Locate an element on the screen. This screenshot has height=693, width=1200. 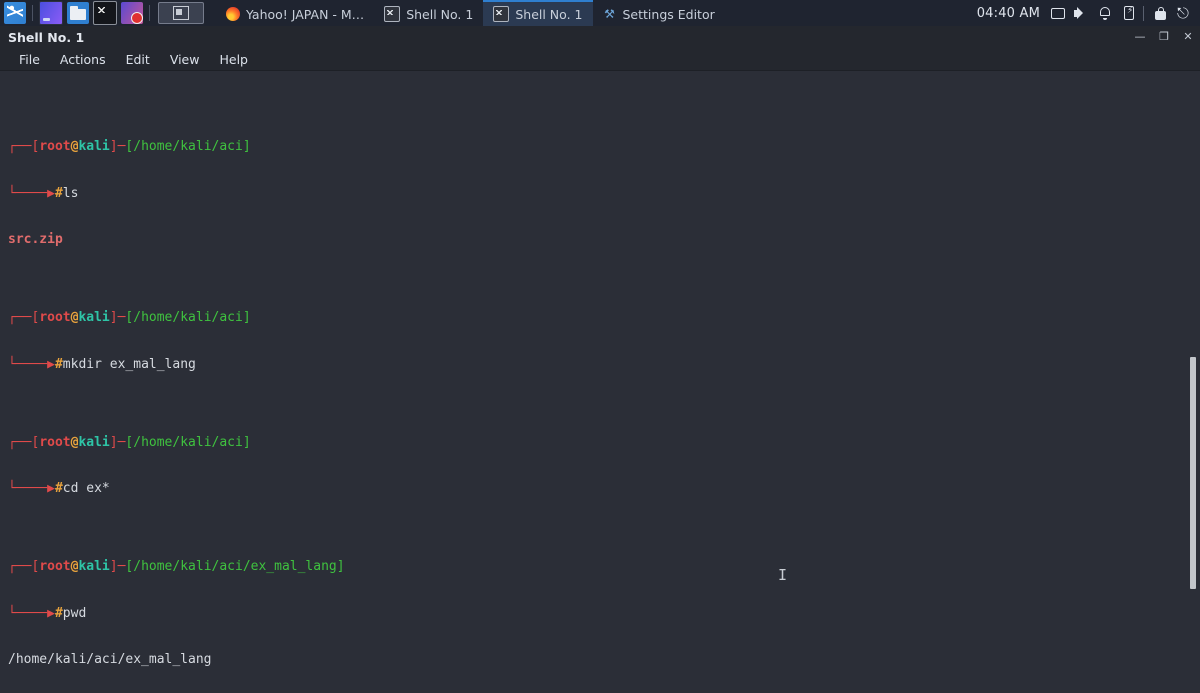
workspace-thumbnail-icon is located at coordinates (181, 13).